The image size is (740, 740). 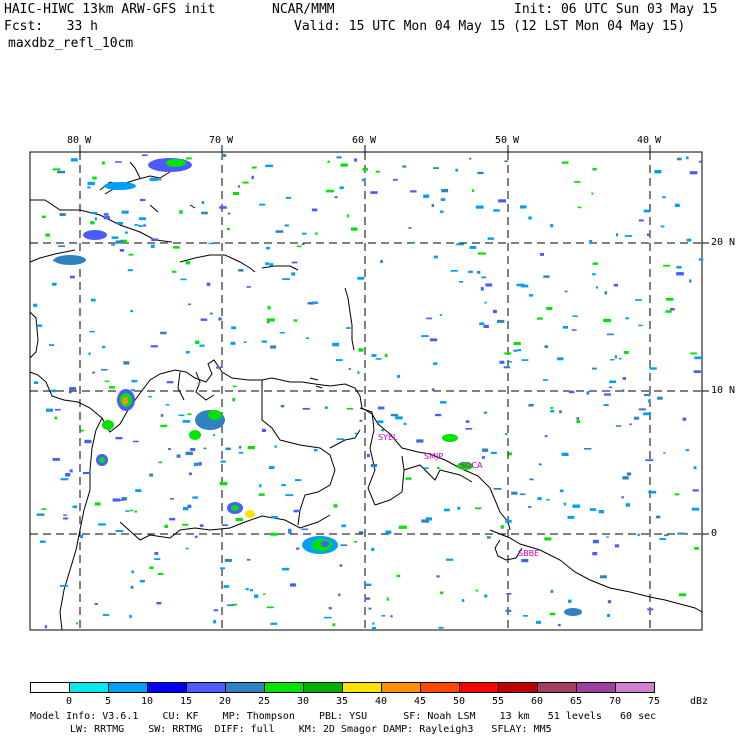 What do you see at coordinates (714, 533) in the screenshot?
I see `lat-label-0: 0` at bounding box center [714, 533].